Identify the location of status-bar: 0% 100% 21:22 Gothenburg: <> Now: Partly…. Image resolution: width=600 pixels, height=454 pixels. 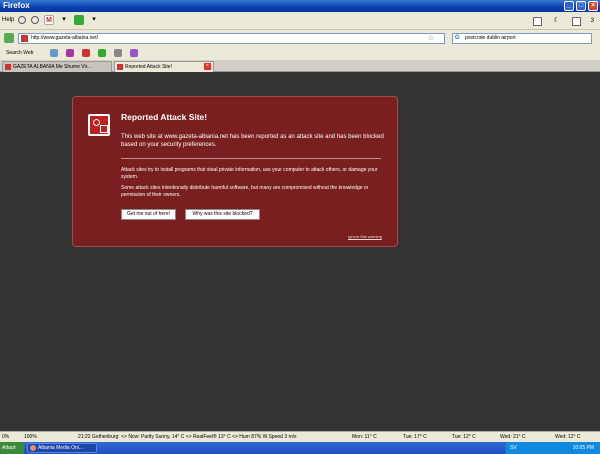
(300, 436).